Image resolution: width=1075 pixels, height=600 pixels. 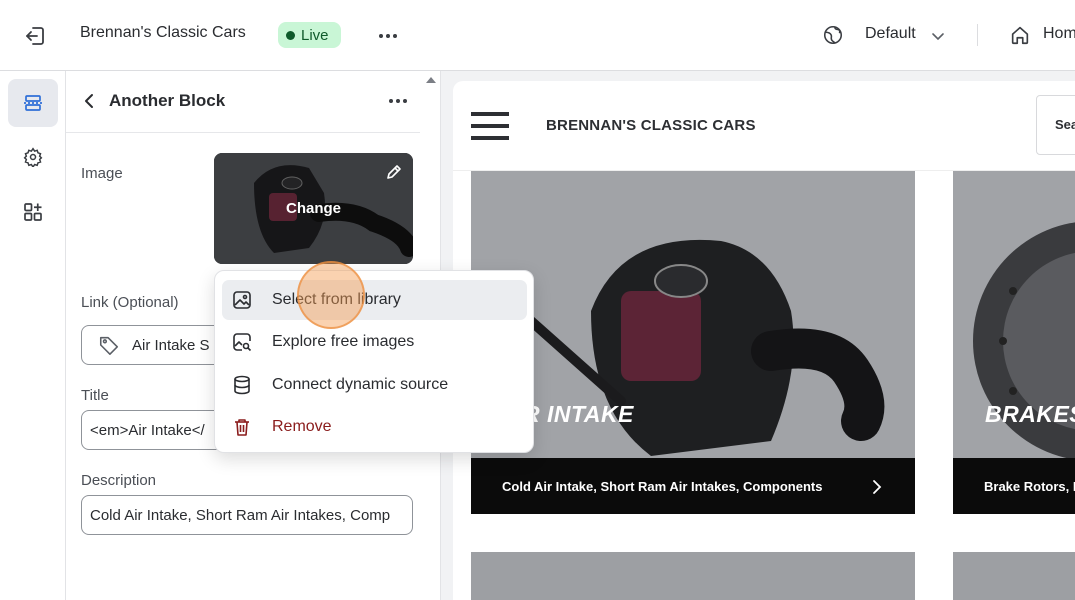 What do you see at coordinates (35, 36) in the screenshot?
I see `exit-icon` at bounding box center [35, 36].